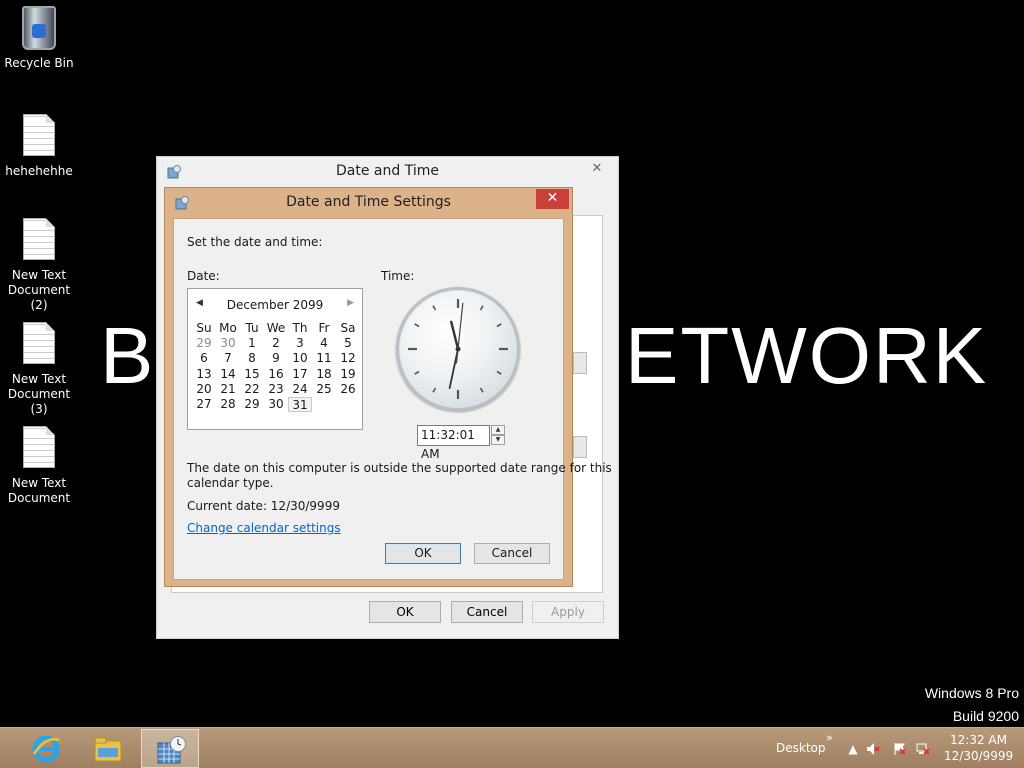  I want to click on calendar-day: 13, so click(204, 374).